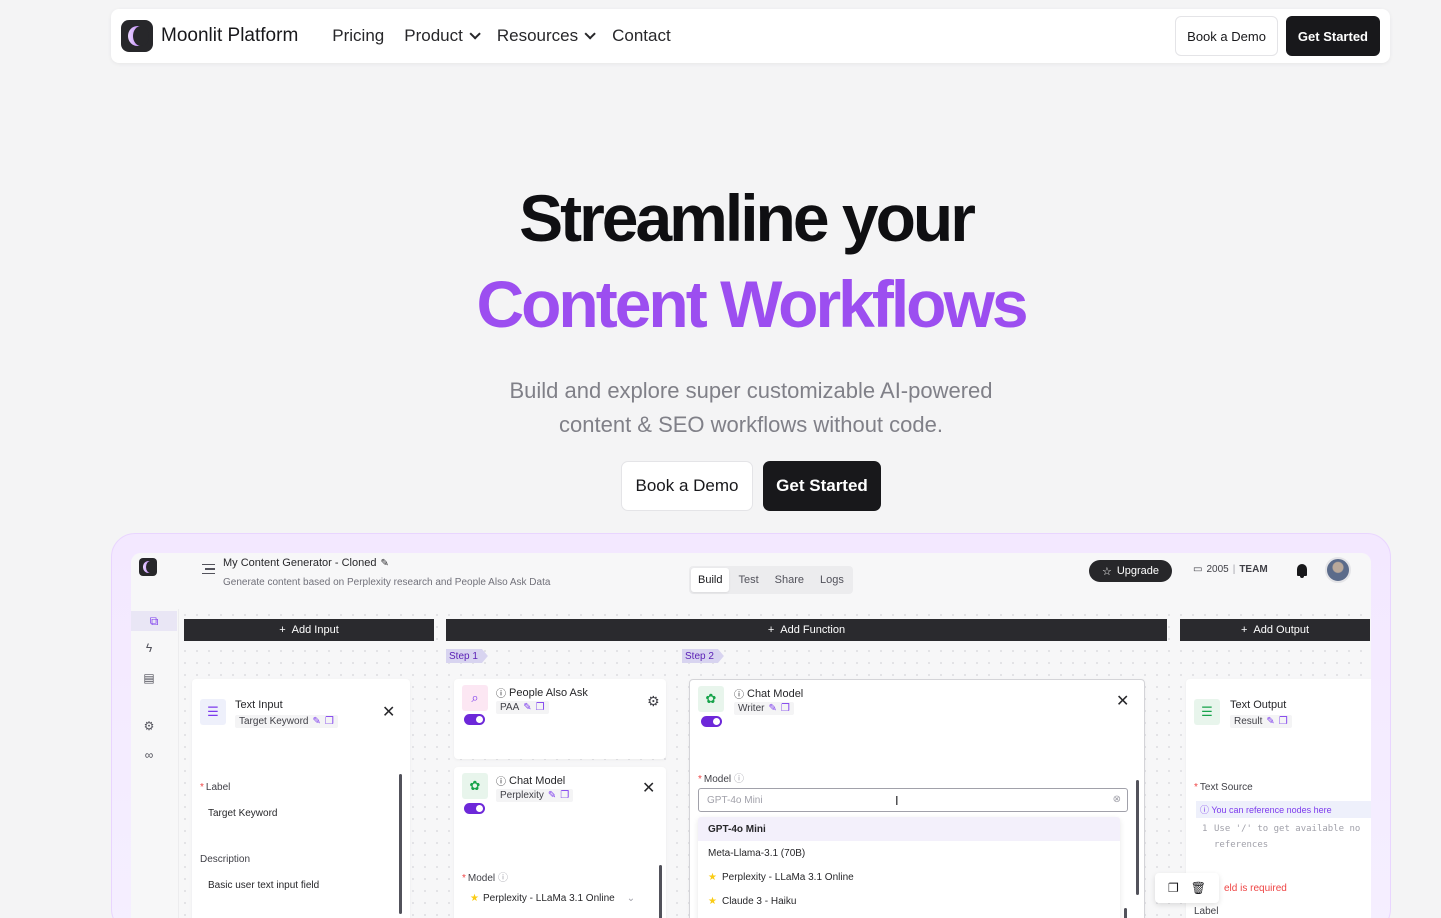  What do you see at coordinates (208, 569) in the screenshot?
I see `menu-icon` at bounding box center [208, 569].